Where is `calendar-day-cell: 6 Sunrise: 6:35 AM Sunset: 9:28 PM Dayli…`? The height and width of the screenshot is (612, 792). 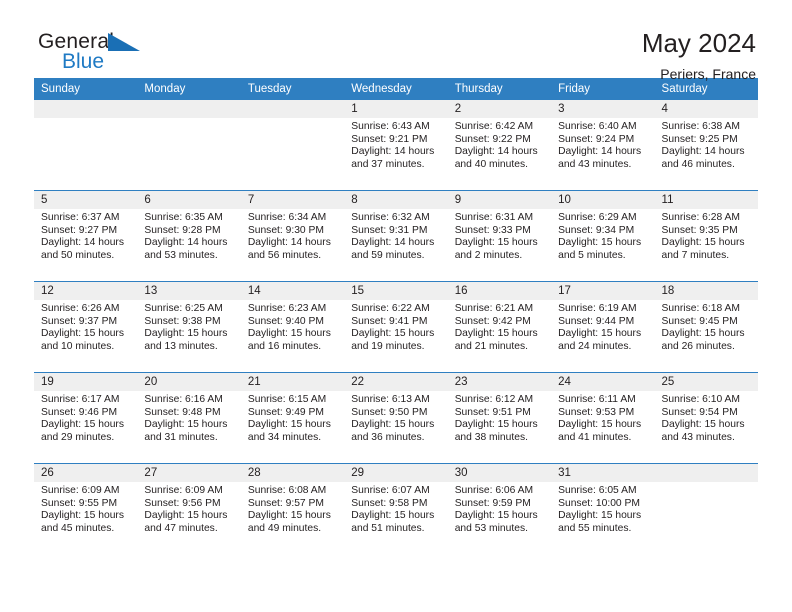 calendar-day-cell: 6 Sunrise: 6:35 AM Sunset: 9:28 PM Dayli… is located at coordinates (189, 236).